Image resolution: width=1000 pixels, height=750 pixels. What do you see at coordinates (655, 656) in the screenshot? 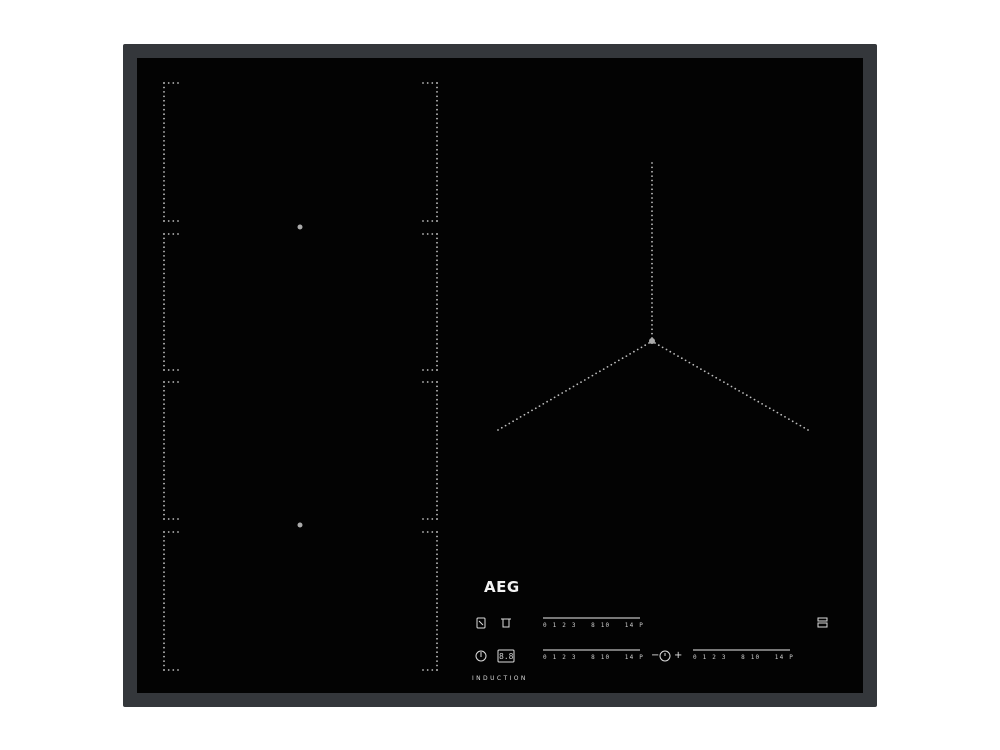
I see `timer-minus-button: −` at bounding box center [655, 656].